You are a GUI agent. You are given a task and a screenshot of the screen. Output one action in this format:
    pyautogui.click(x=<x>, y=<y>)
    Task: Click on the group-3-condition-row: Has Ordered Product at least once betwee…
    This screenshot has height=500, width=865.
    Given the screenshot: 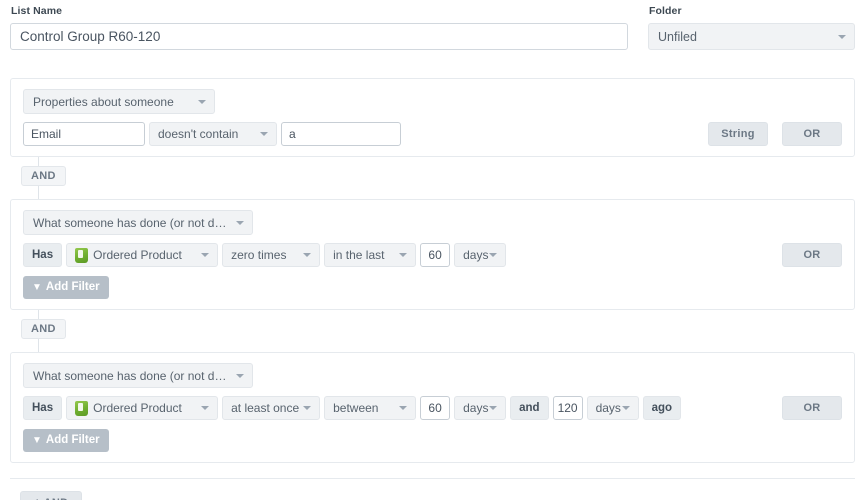 What is the action you would take?
    pyautogui.click(x=432, y=408)
    